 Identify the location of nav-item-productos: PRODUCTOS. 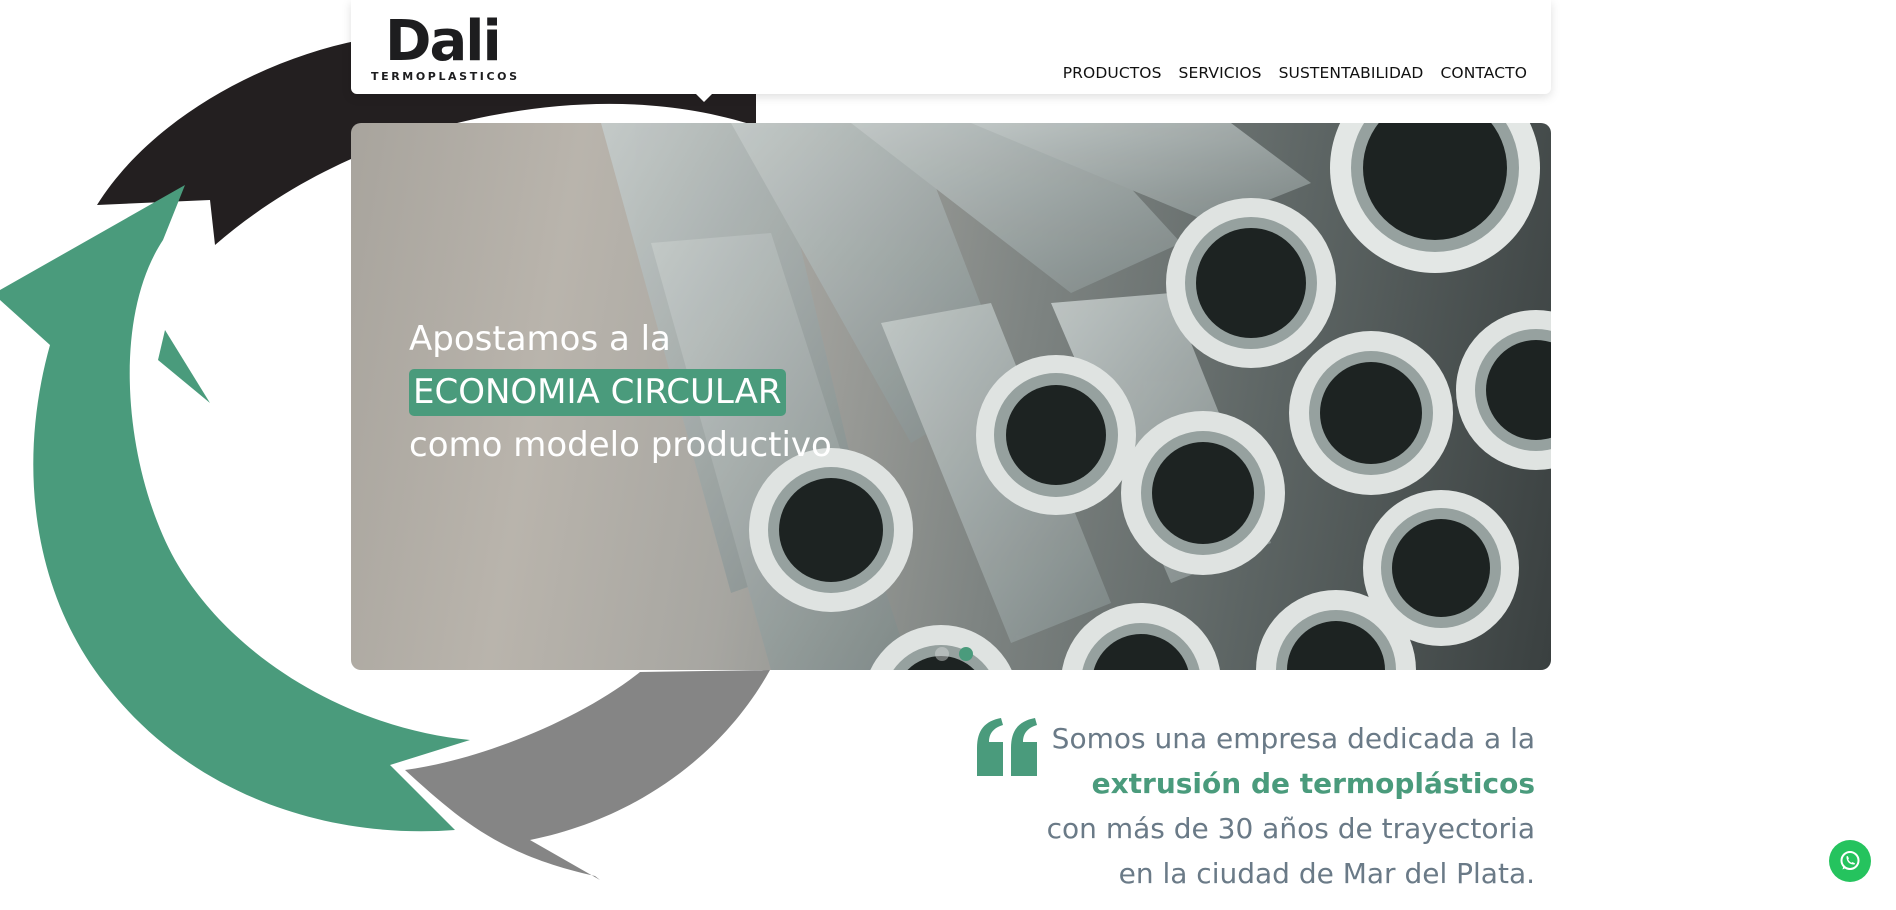
(1112, 73).